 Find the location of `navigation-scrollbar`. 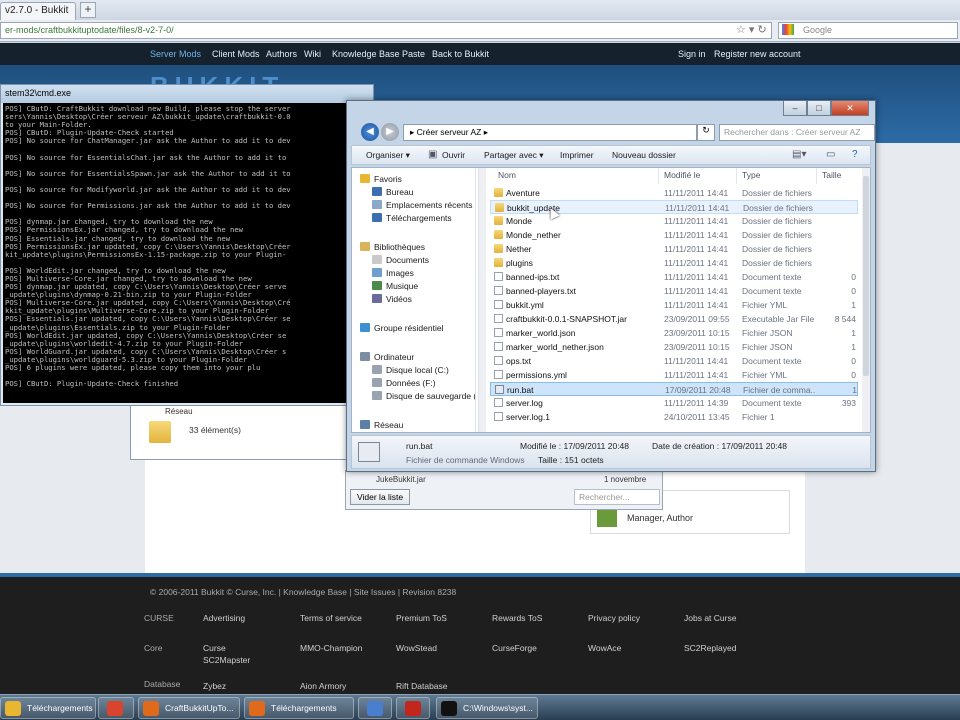

navigation-scrollbar is located at coordinates (482, 300).